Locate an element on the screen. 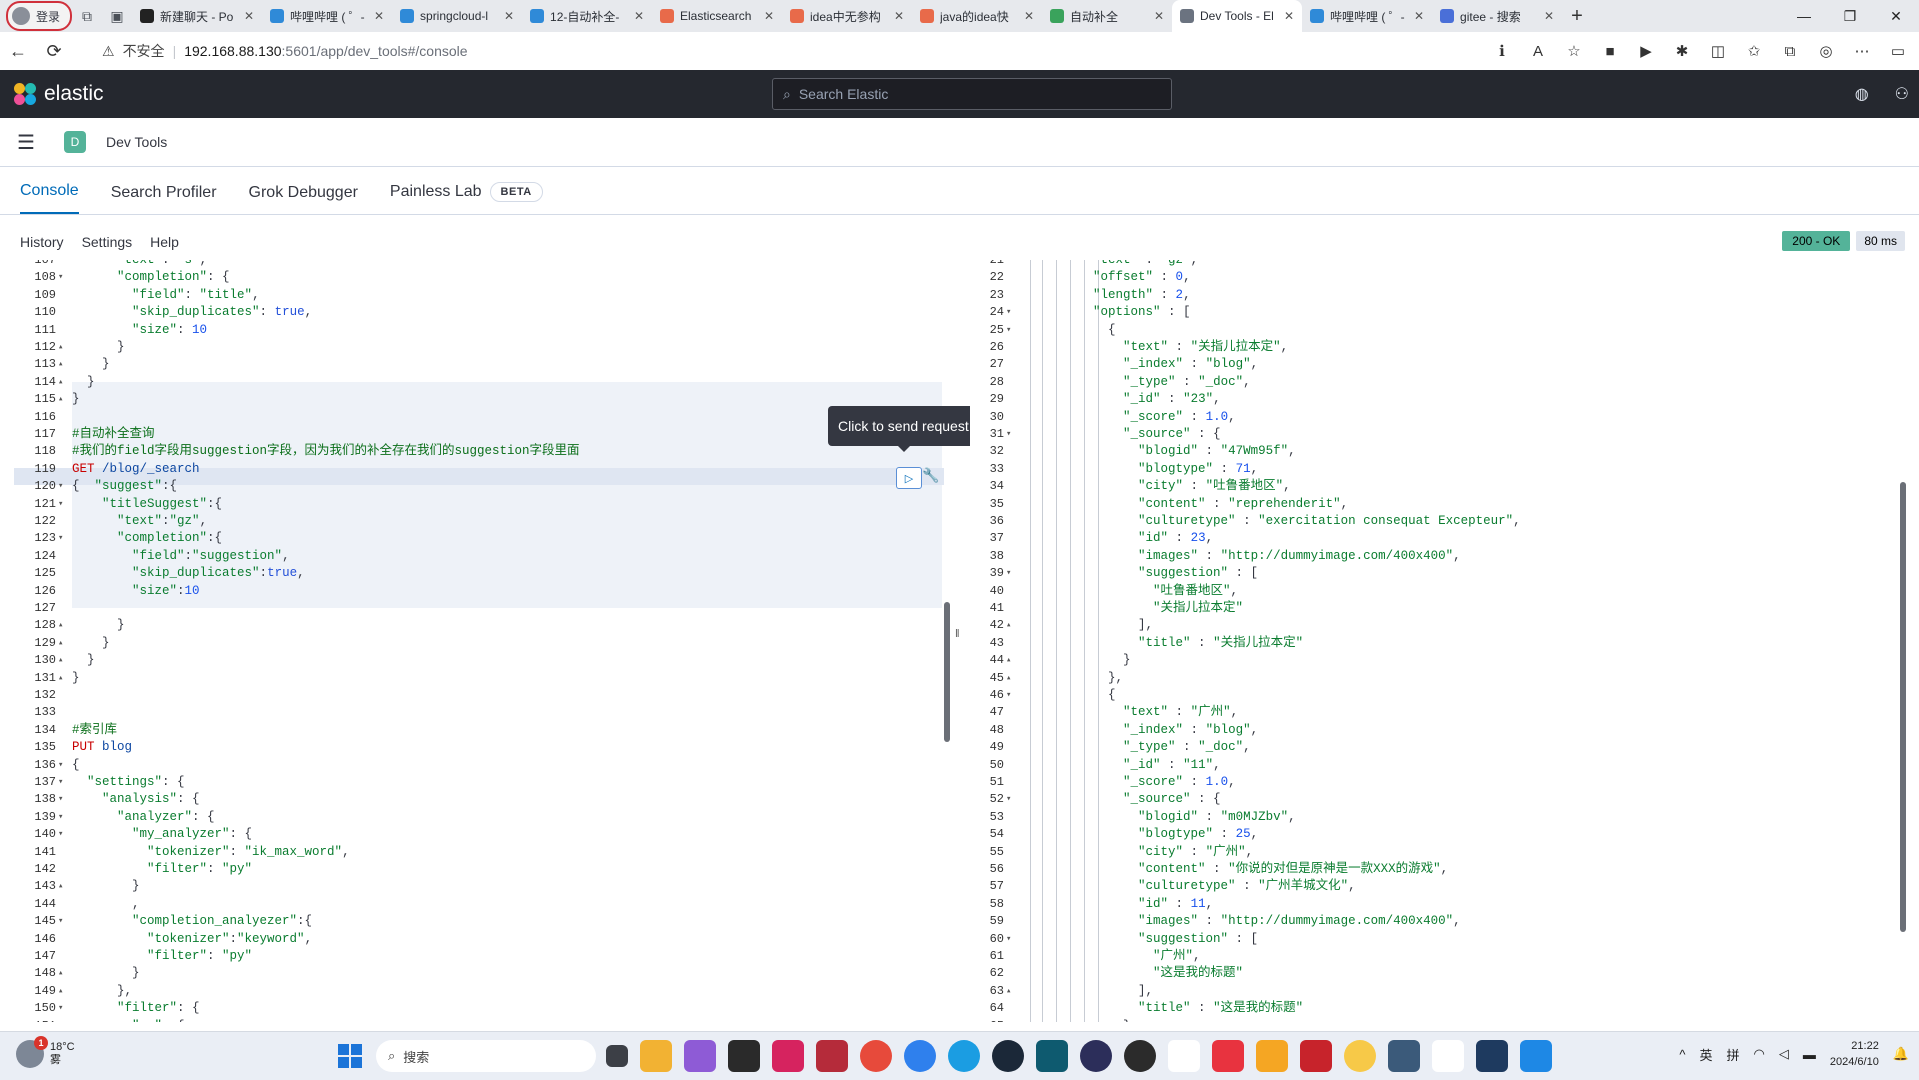 Image resolution: width=1919 pixels, height=1080 pixels. editor-scroll-thumb is located at coordinates (947, 672).